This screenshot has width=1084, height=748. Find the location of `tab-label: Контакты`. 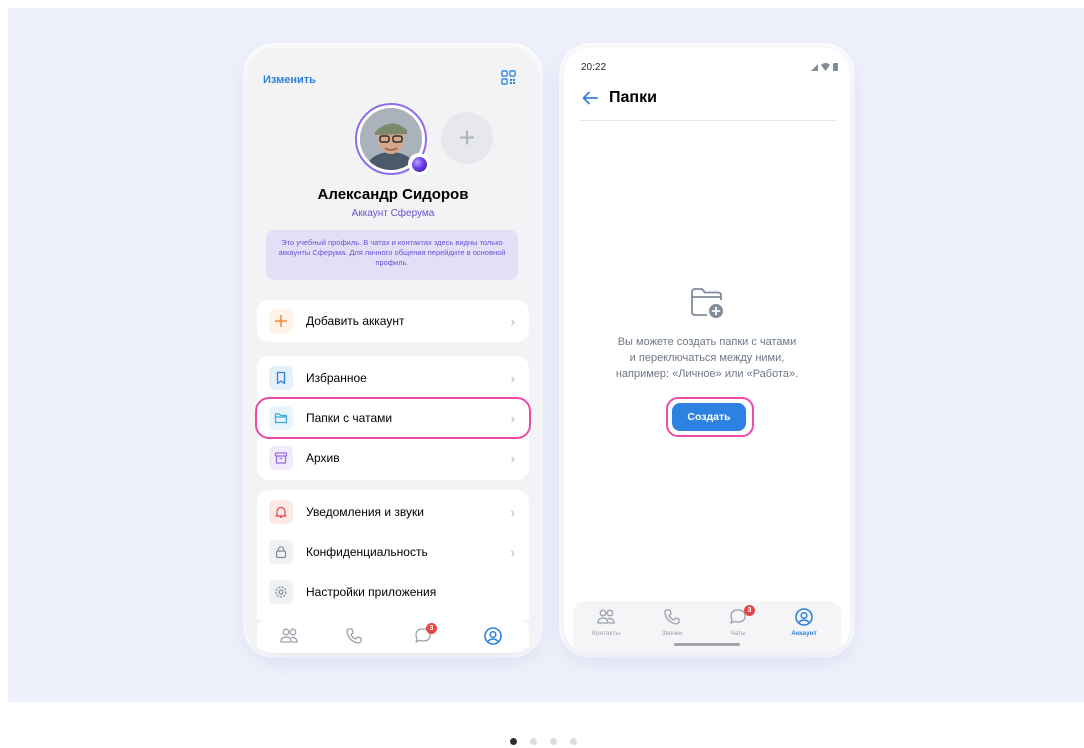

tab-label: Контакты is located at coordinates (606, 633).